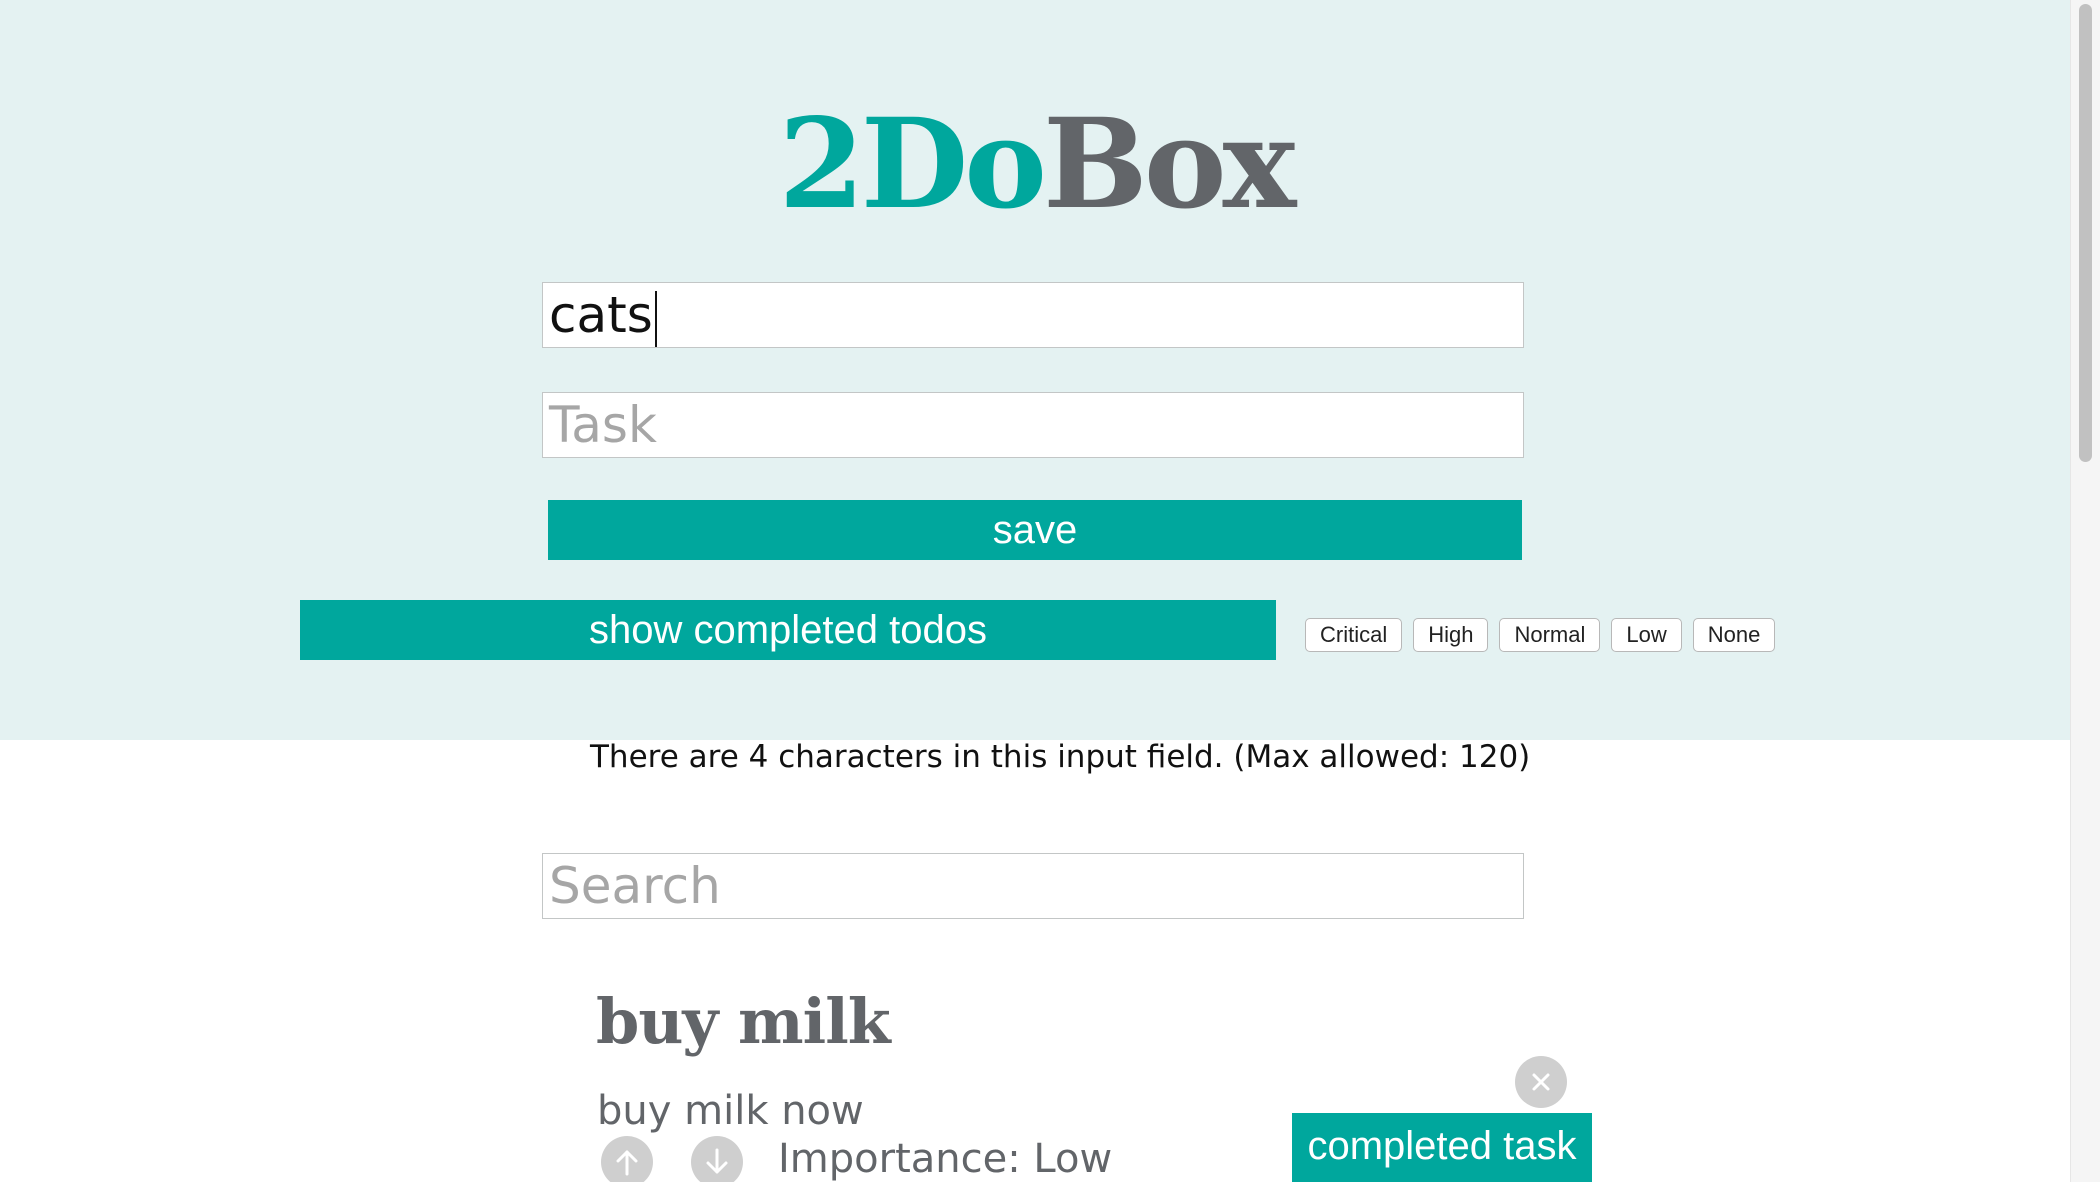 The image size is (2100, 1182). Describe the element at coordinates (1033, 315) in the screenshot. I see `title-input: cats` at that location.